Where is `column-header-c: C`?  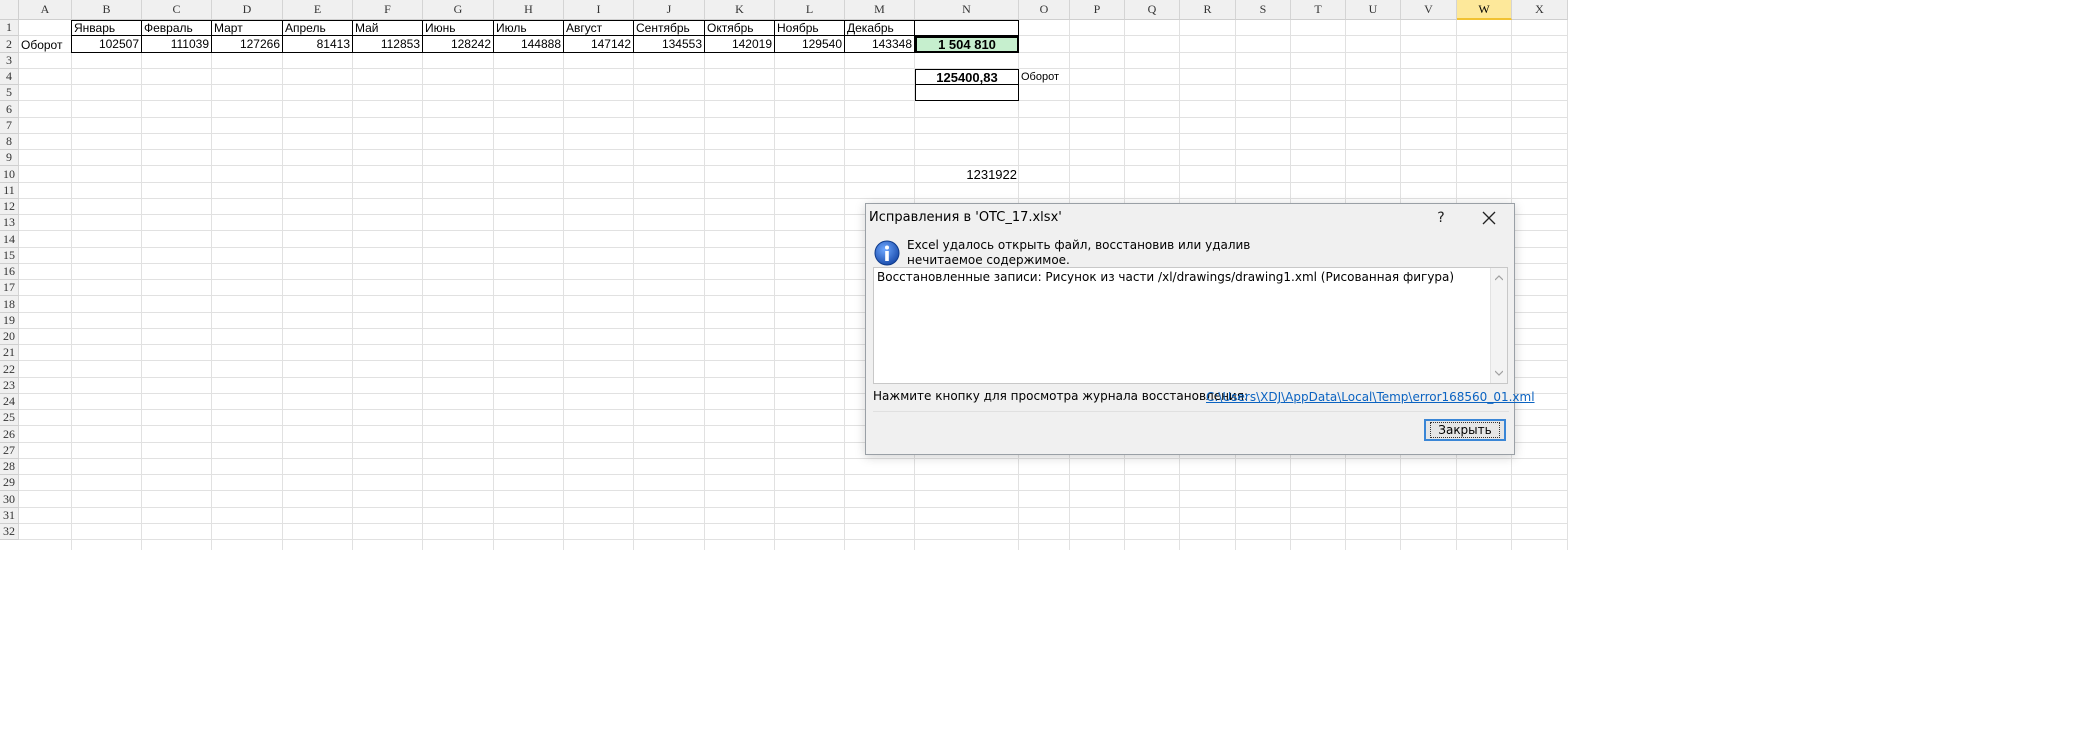 column-header-c: C is located at coordinates (177, 10).